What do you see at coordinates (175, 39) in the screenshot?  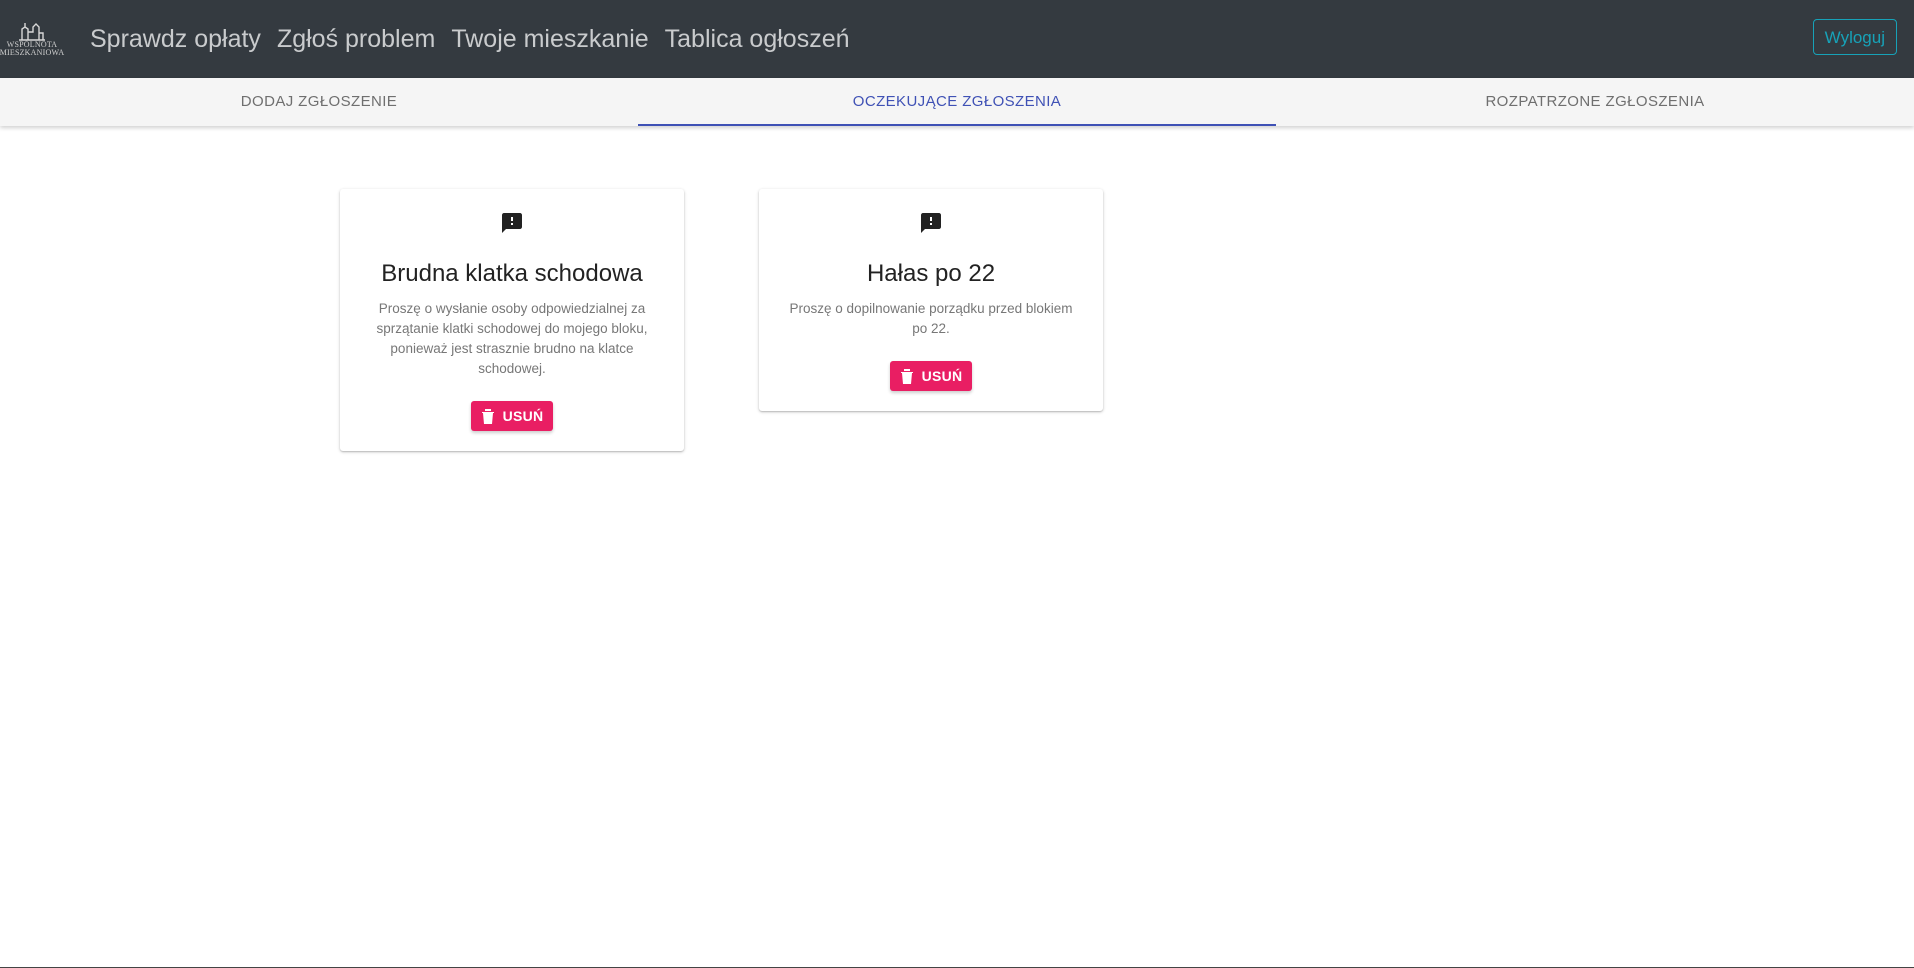 I see `nav-link-fees: Sprawdz opłaty` at bounding box center [175, 39].